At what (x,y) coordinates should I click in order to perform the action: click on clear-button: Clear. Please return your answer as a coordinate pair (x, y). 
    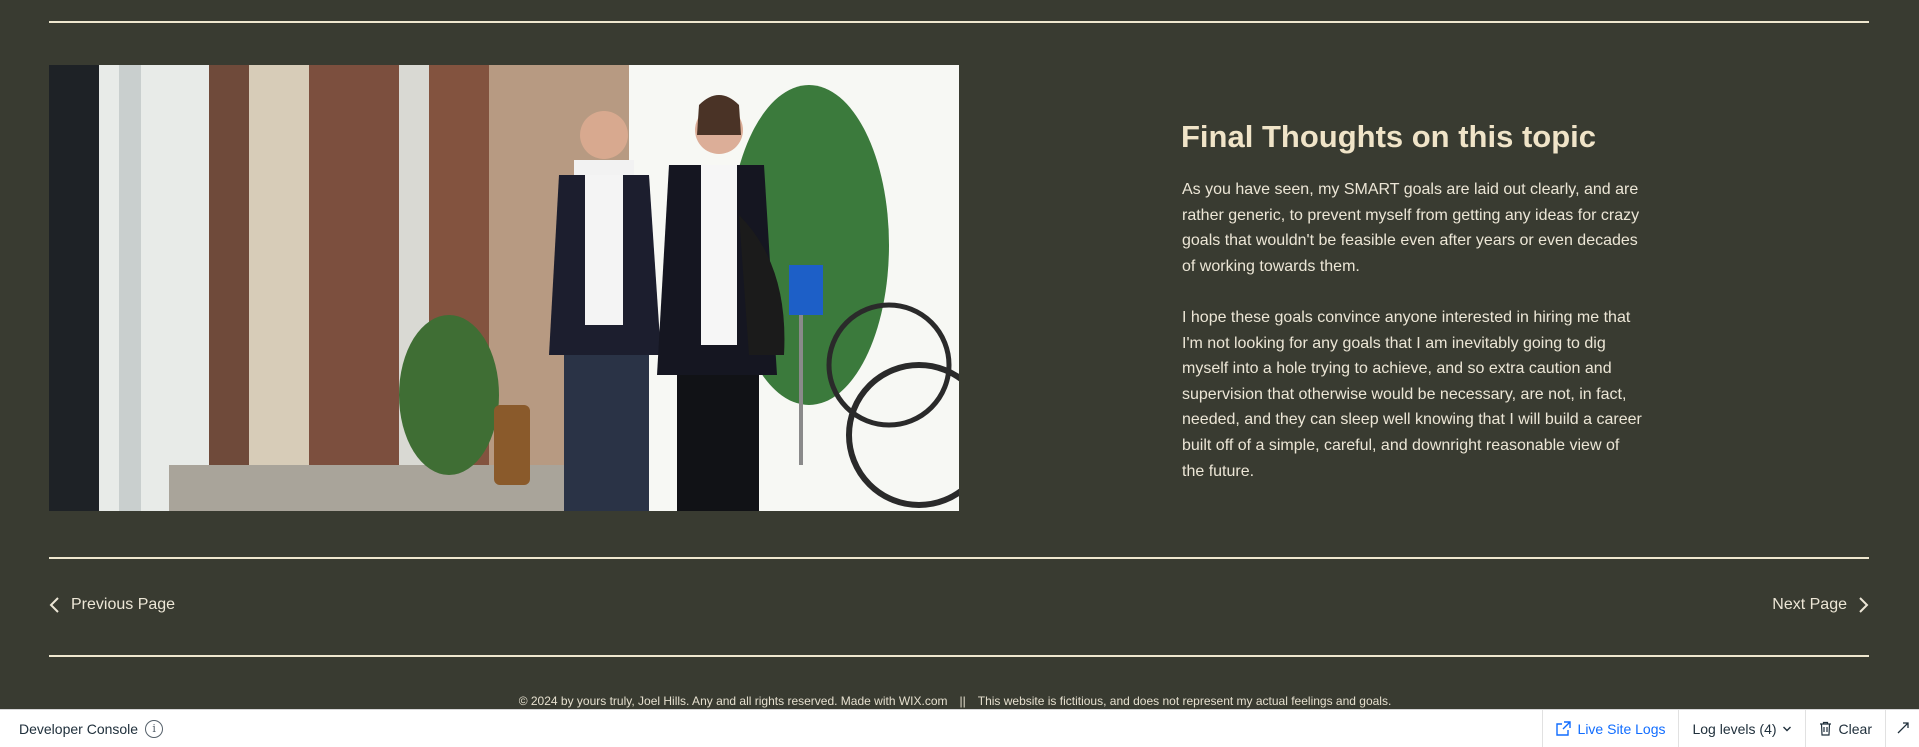
    Looking at the image, I should click on (1844, 728).